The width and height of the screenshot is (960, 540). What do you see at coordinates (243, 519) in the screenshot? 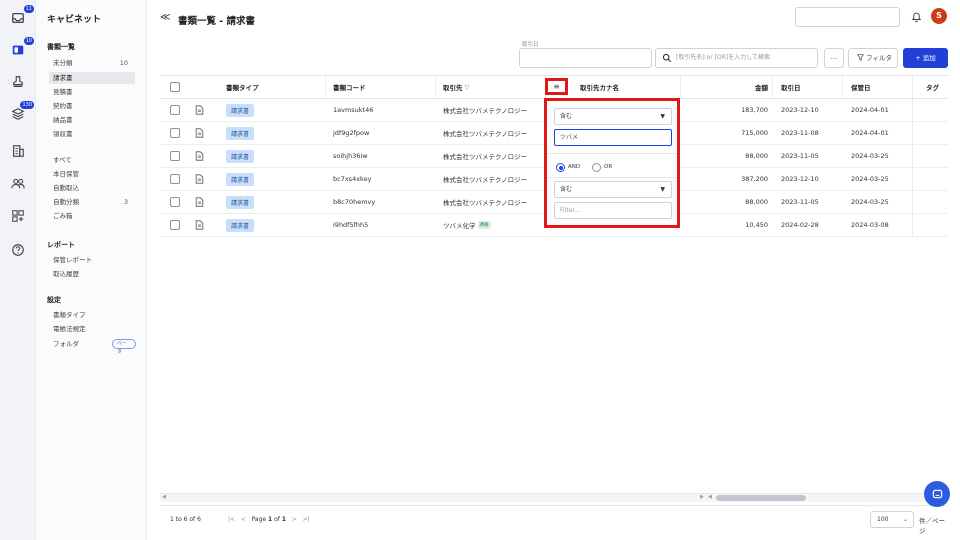
I see `prev-page-button: <` at bounding box center [243, 519].